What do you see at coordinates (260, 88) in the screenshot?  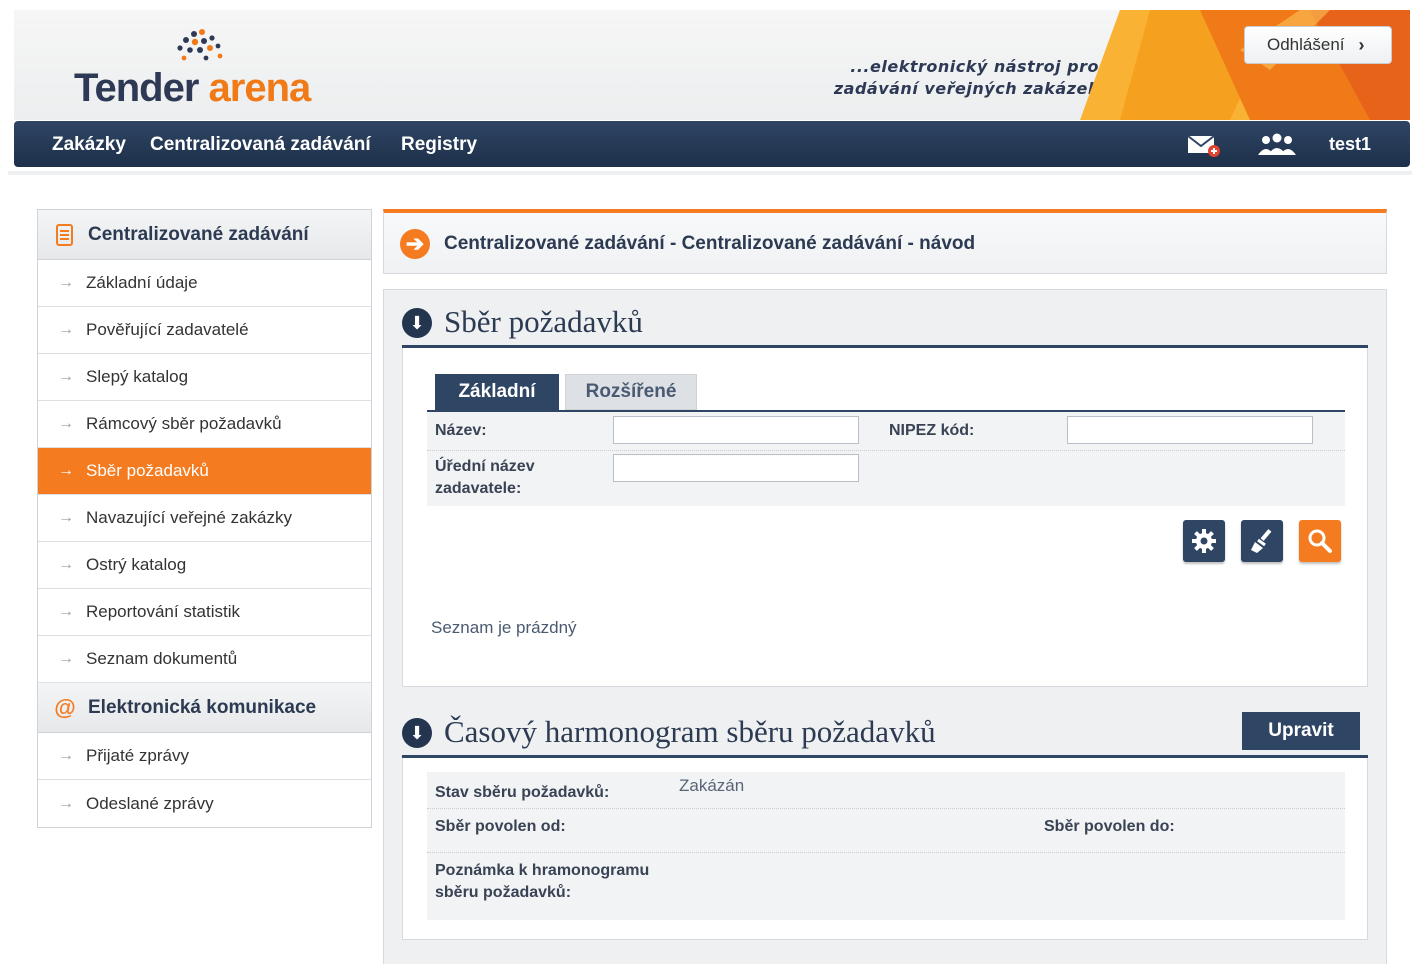 I see `logo-right: arena` at bounding box center [260, 88].